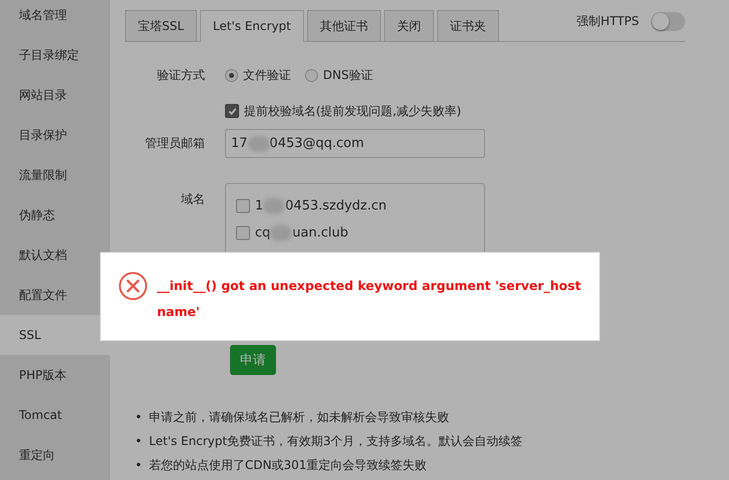 Image resolution: width=729 pixels, height=480 pixels. I want to click on note-item: Let's Encrypt免费证书，有效期3个月，支持多域名。默认会自动续签, so click(336, 441).